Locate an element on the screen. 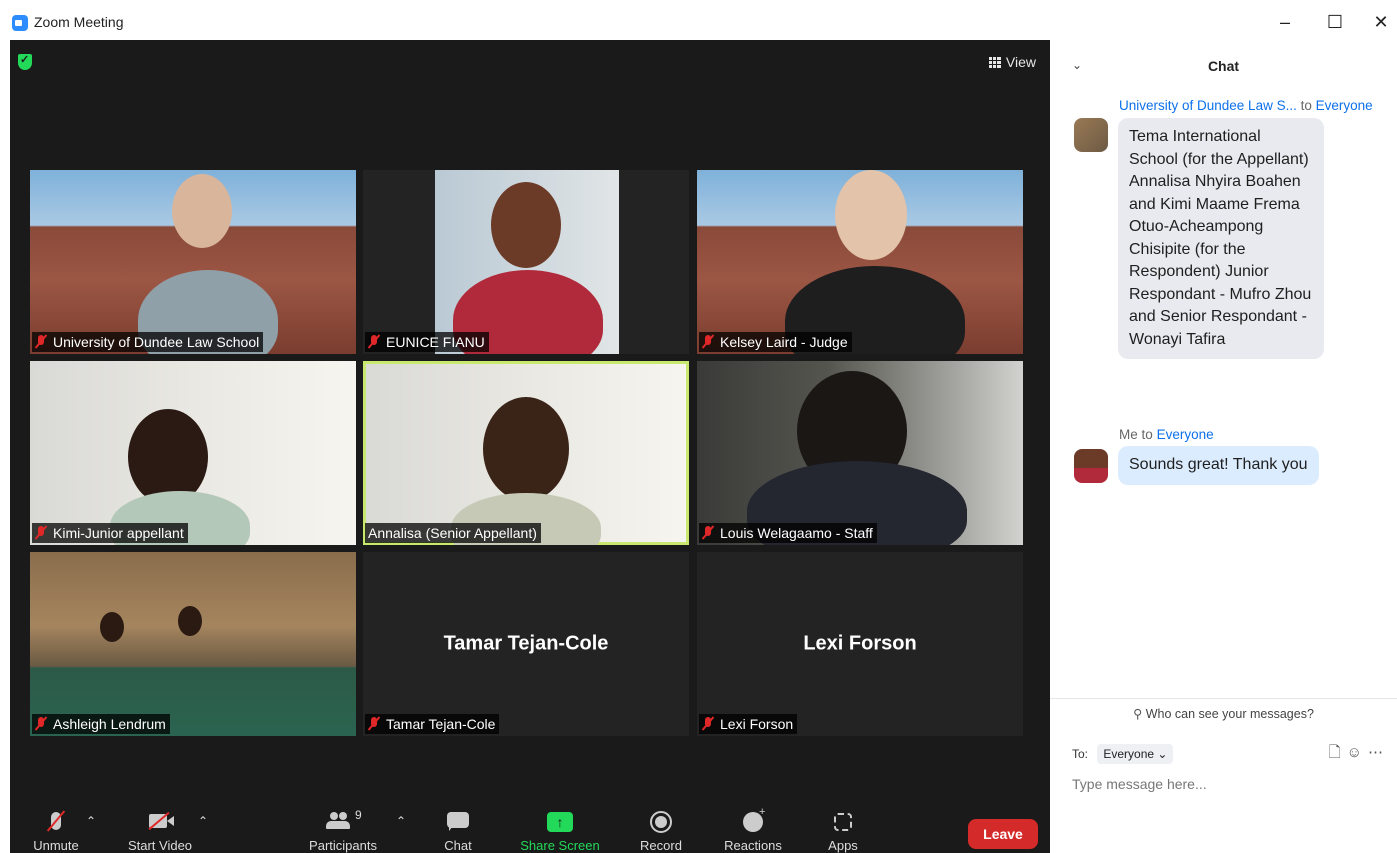 The width and height of the screenshot is (1397, 853). video-tile: Kelsey Laird - Judge is located at coordinates (860, 262).